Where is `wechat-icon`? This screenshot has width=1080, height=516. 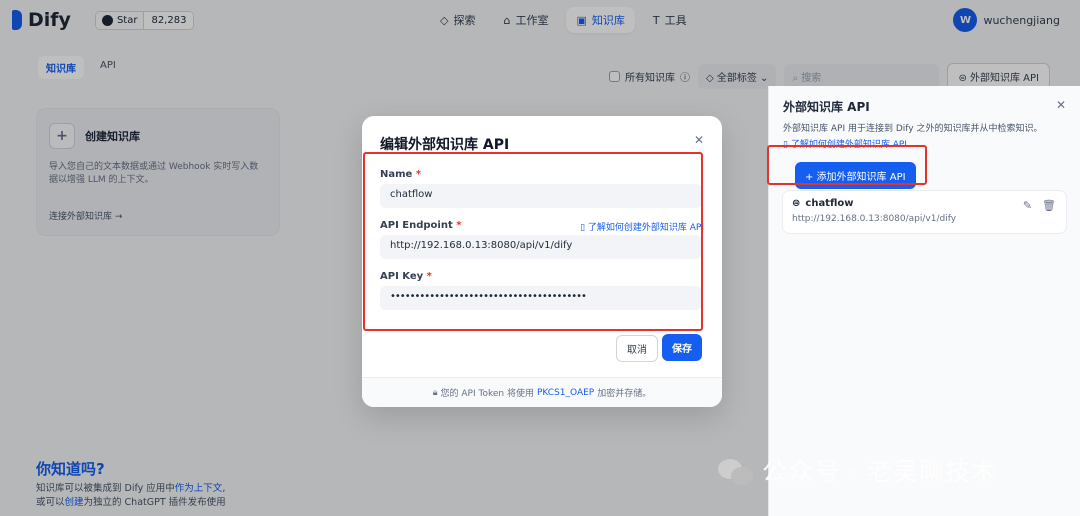 wechat-icon is located at coordinates (736, 470).